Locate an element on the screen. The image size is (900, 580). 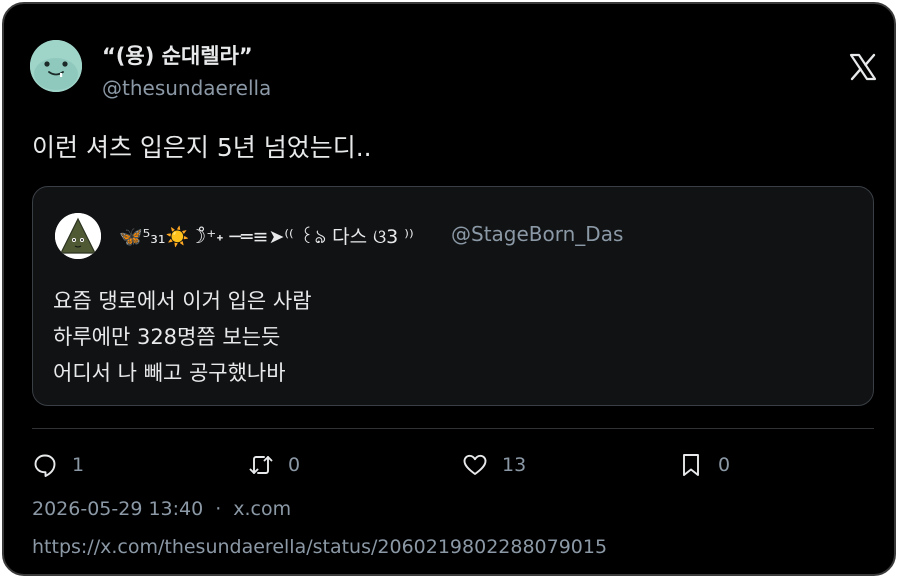
quoted-text-line: 어디서 나 빼고 공구했나바 is located at coordinates (169, 373).